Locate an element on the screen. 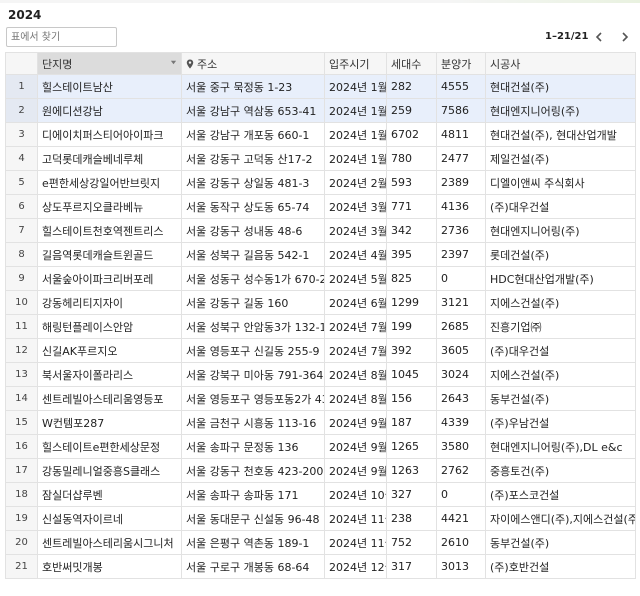 This screenshot has height=596, width=640. row-number: 15 is located at coordinates (21, 422).